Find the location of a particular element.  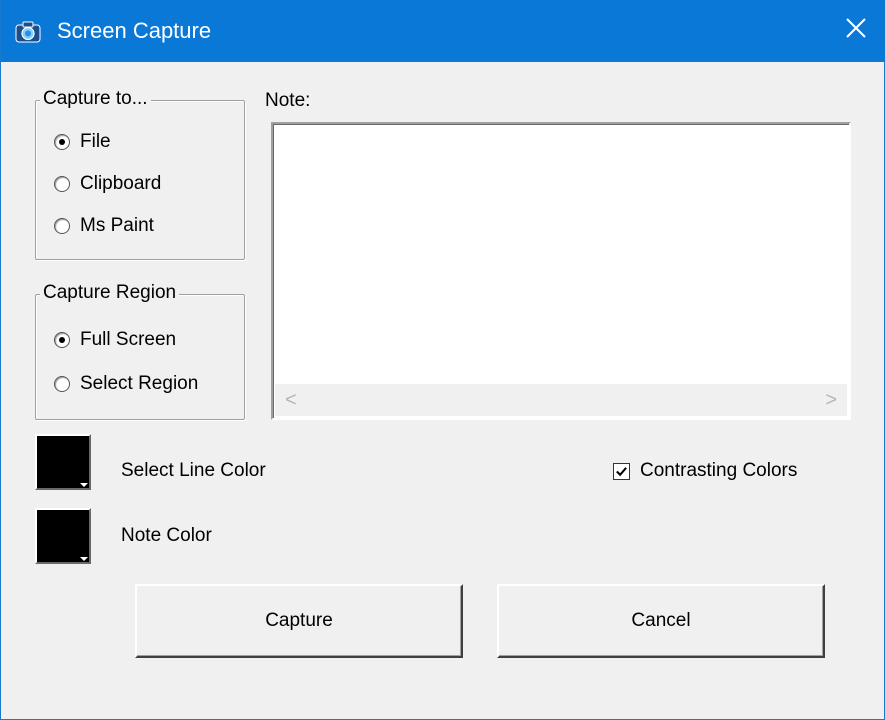

cancel-button: Cancel is located at coordinates (661, 621).